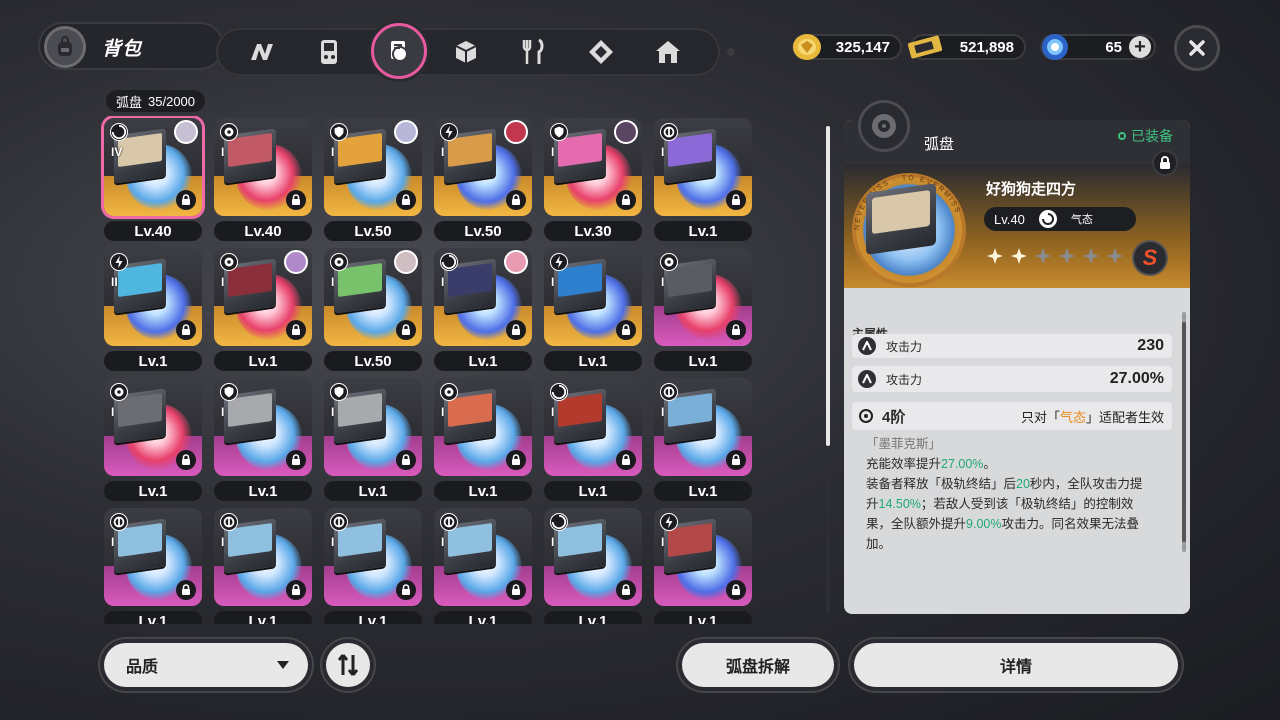  What do you see at coordinates (1016, 665) in the screenshot?
I see `details-button: 详情` at bounding box center [1016, 665].